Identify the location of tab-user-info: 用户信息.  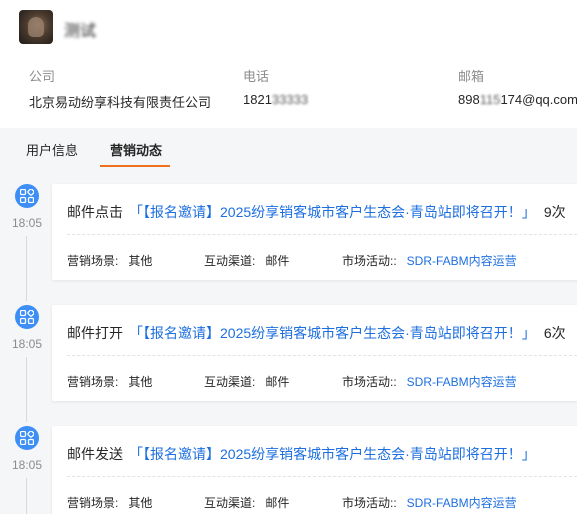
(52, 149).